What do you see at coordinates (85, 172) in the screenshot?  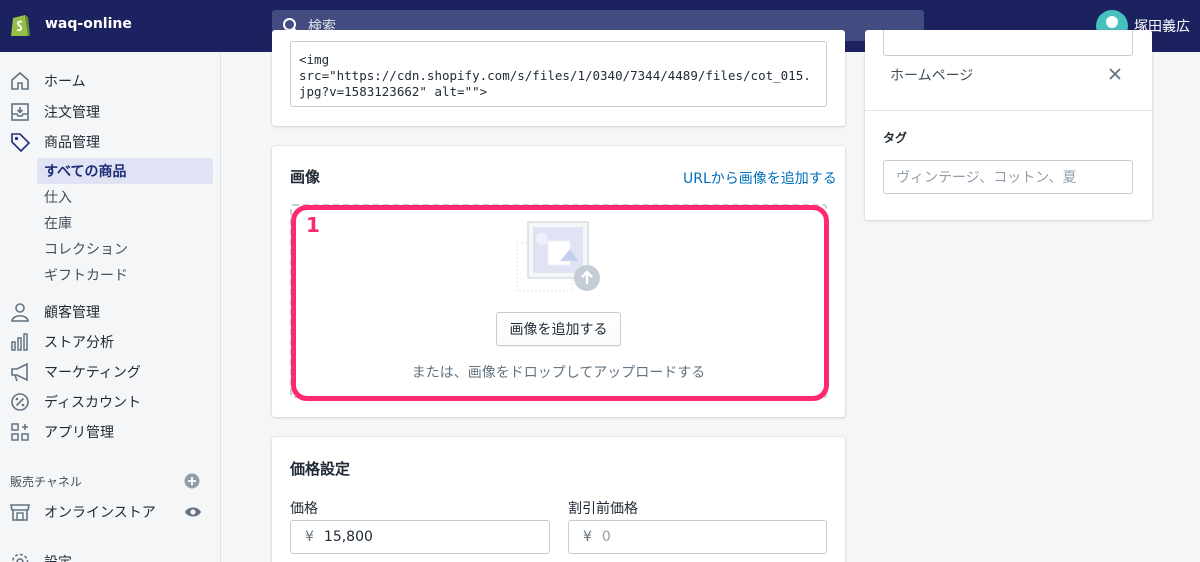 I see `sidebar-subitem-label: すべての商品` at bounding box center [85, 172].